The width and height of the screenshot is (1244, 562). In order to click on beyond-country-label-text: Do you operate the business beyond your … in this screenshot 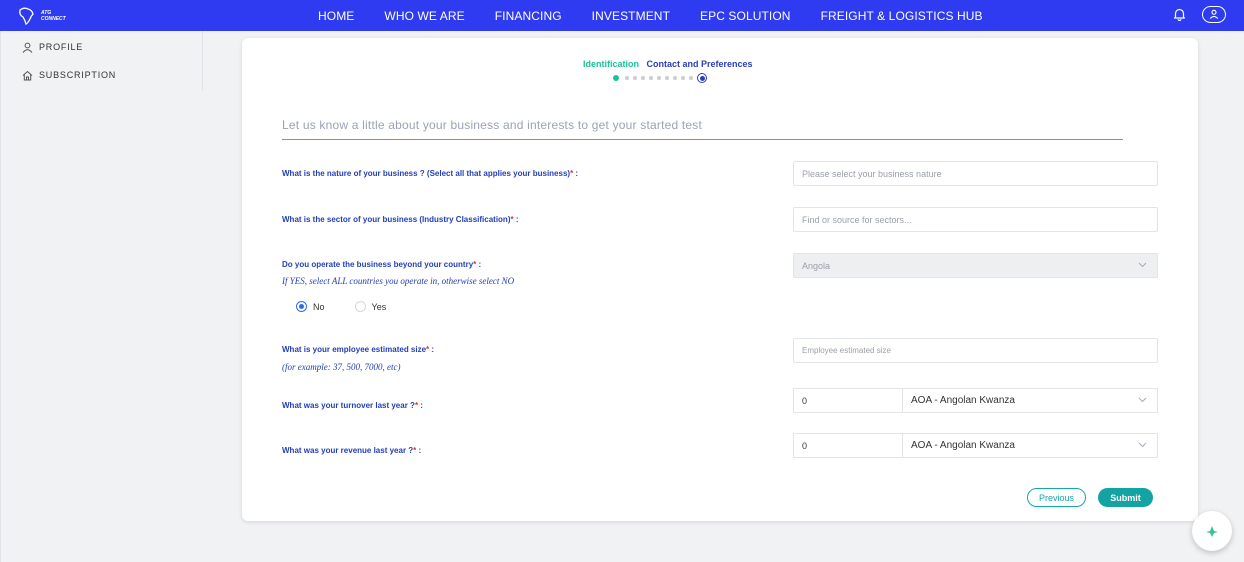, I will do `click(378, 264)`.